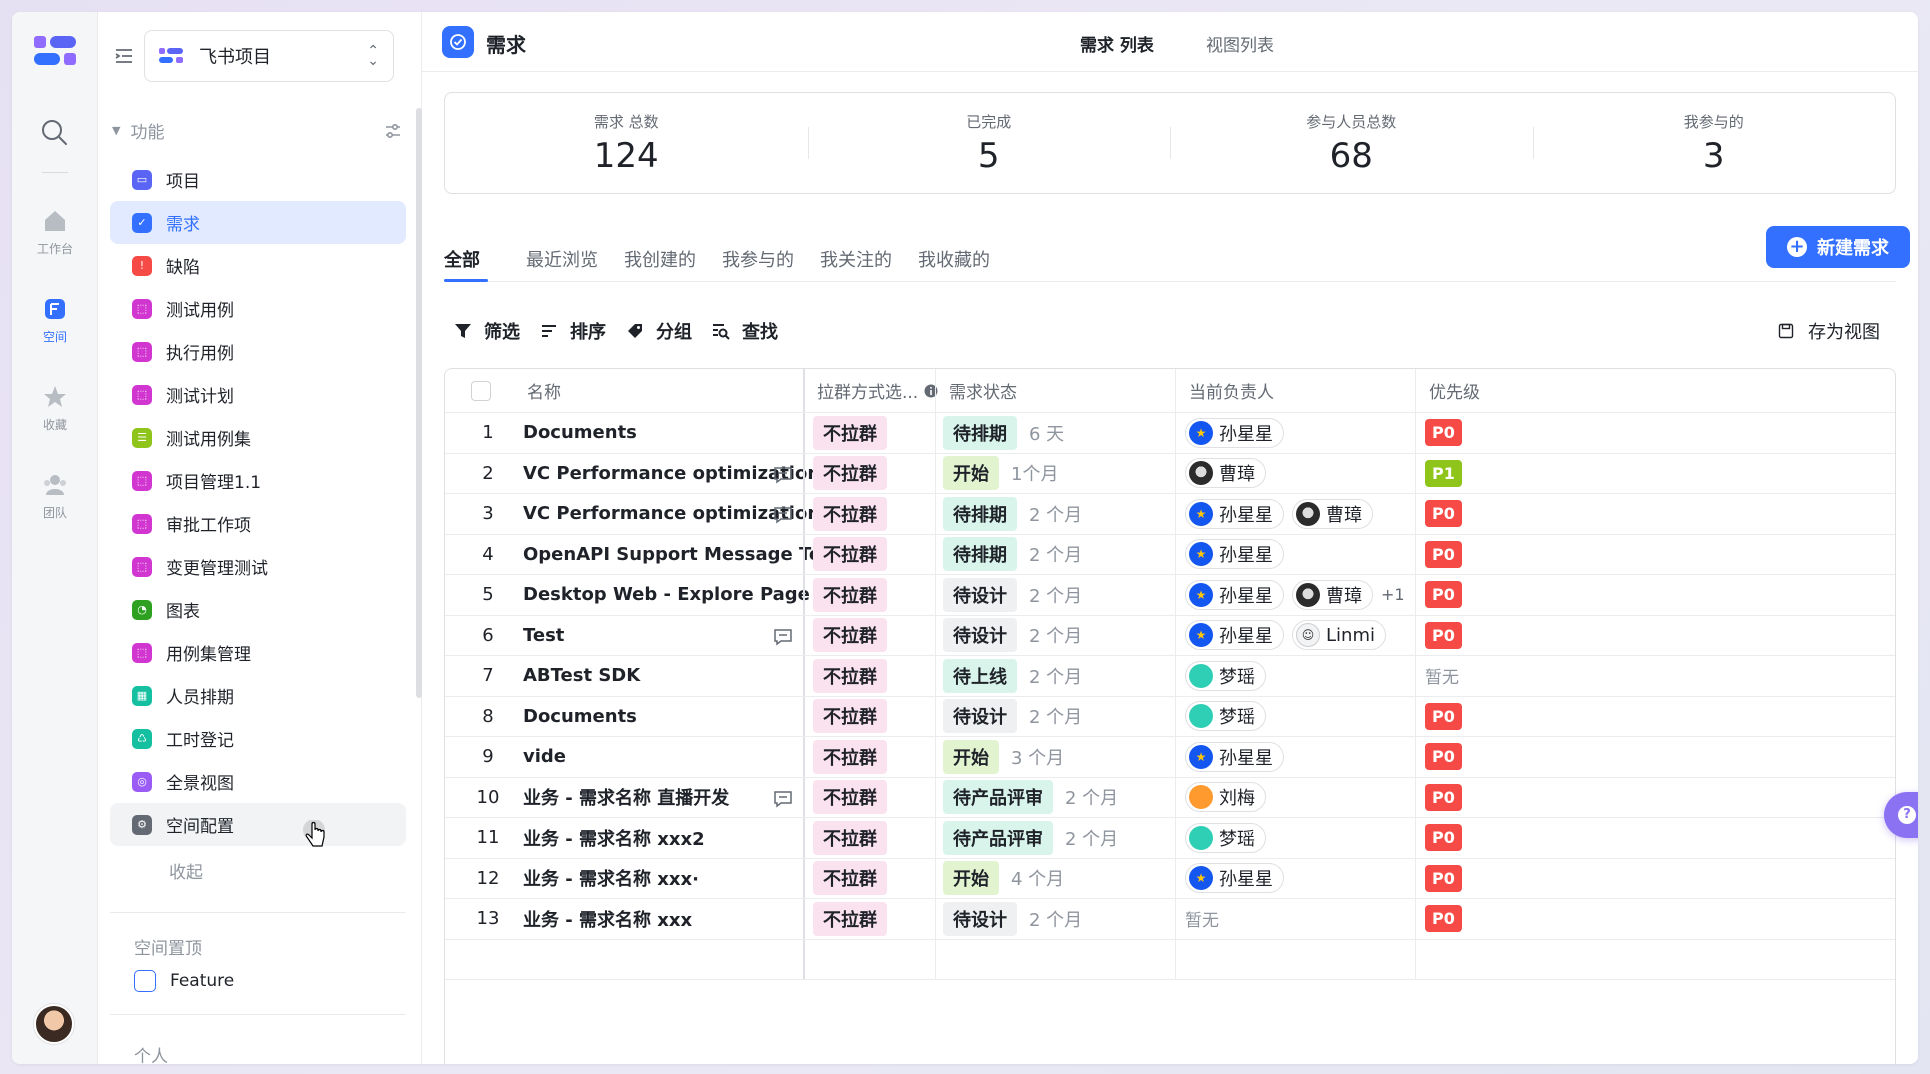 Image resolution: width=1930 pixels, height=1074 pixels. What do you see at coordinates (1003, 879) in the screenshot?
I see `status-cell: 开始 4 个月` at bounding box center [1003, 879].